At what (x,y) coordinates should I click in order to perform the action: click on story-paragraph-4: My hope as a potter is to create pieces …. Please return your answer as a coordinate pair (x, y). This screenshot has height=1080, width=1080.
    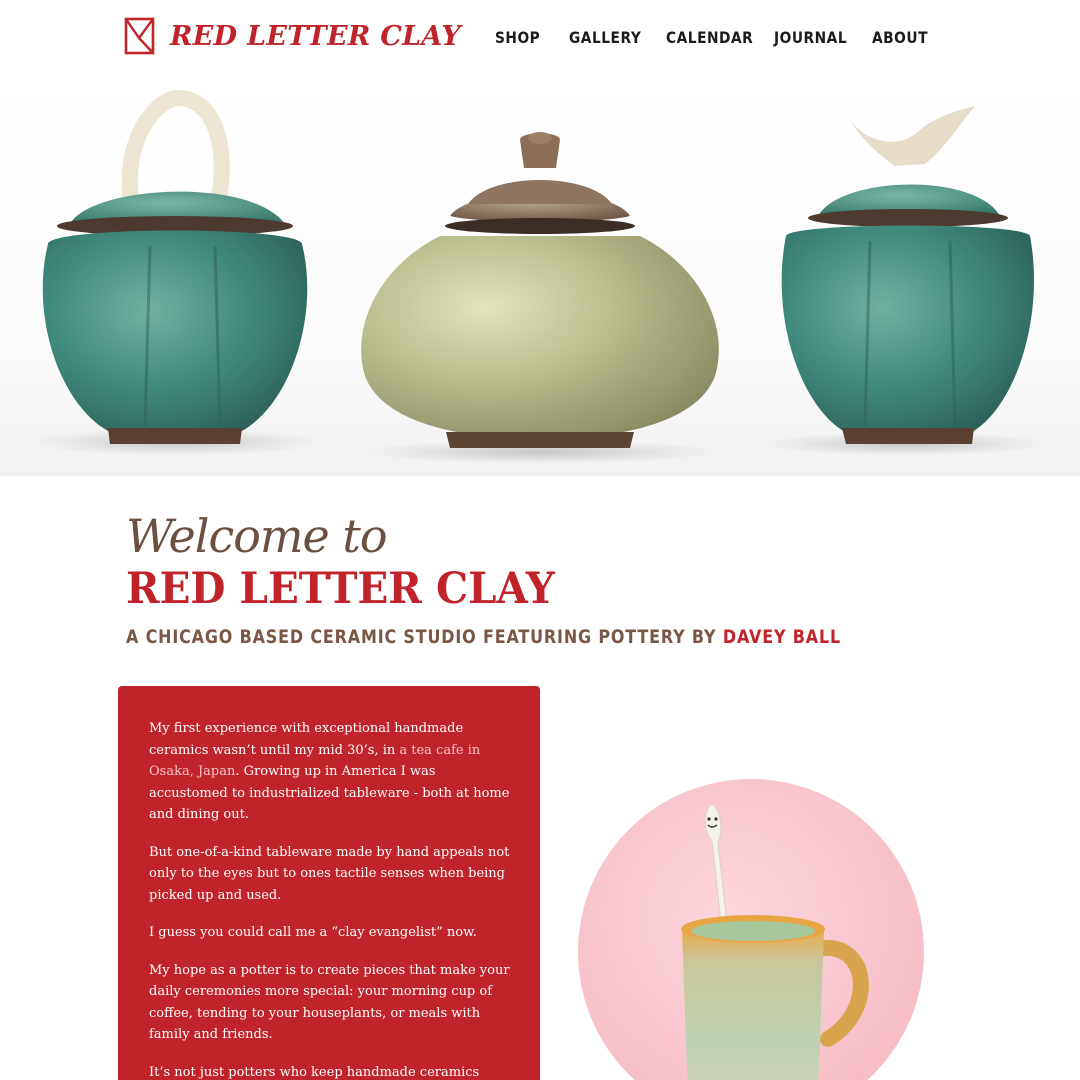
    Looking at the image, I should click on (329, 1002).